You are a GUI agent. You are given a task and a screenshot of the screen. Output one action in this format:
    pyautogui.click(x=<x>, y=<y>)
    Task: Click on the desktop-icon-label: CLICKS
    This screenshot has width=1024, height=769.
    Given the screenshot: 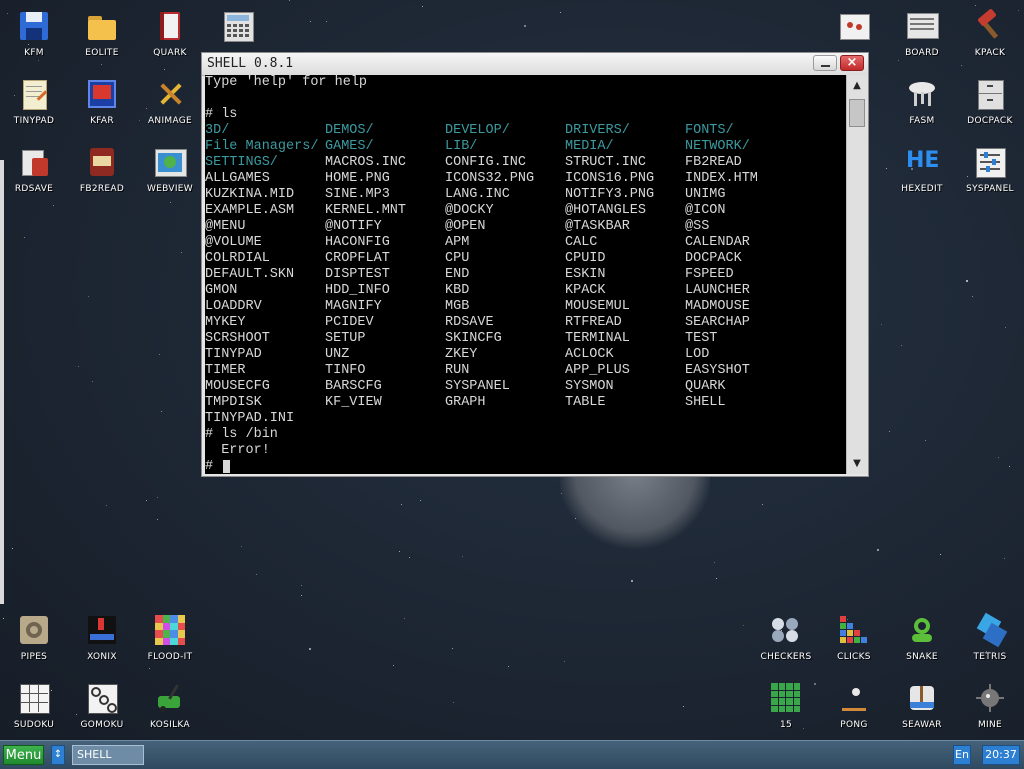 What is the action you would take?
    pyautogui.click(x=854, y=657)
    